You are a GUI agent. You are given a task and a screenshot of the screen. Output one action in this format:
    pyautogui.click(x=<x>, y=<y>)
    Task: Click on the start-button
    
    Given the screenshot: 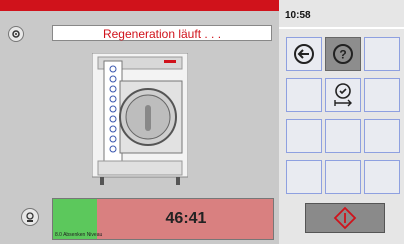 What is the action you would take?
    pyautogui.click(x=345, y=218)
    